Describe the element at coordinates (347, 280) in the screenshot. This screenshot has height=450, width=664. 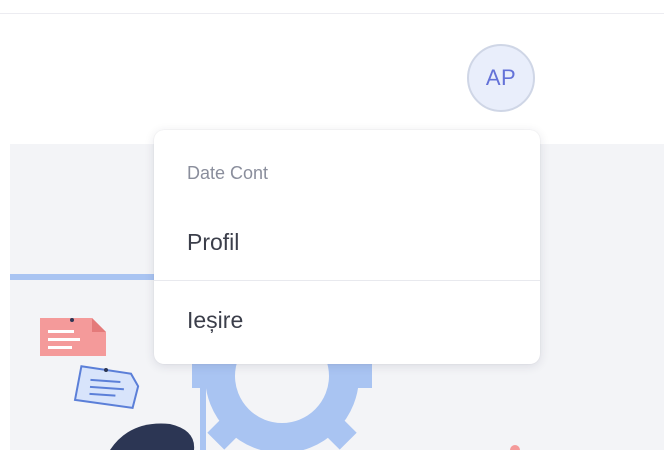
I see `dropdown-divider` at that location.